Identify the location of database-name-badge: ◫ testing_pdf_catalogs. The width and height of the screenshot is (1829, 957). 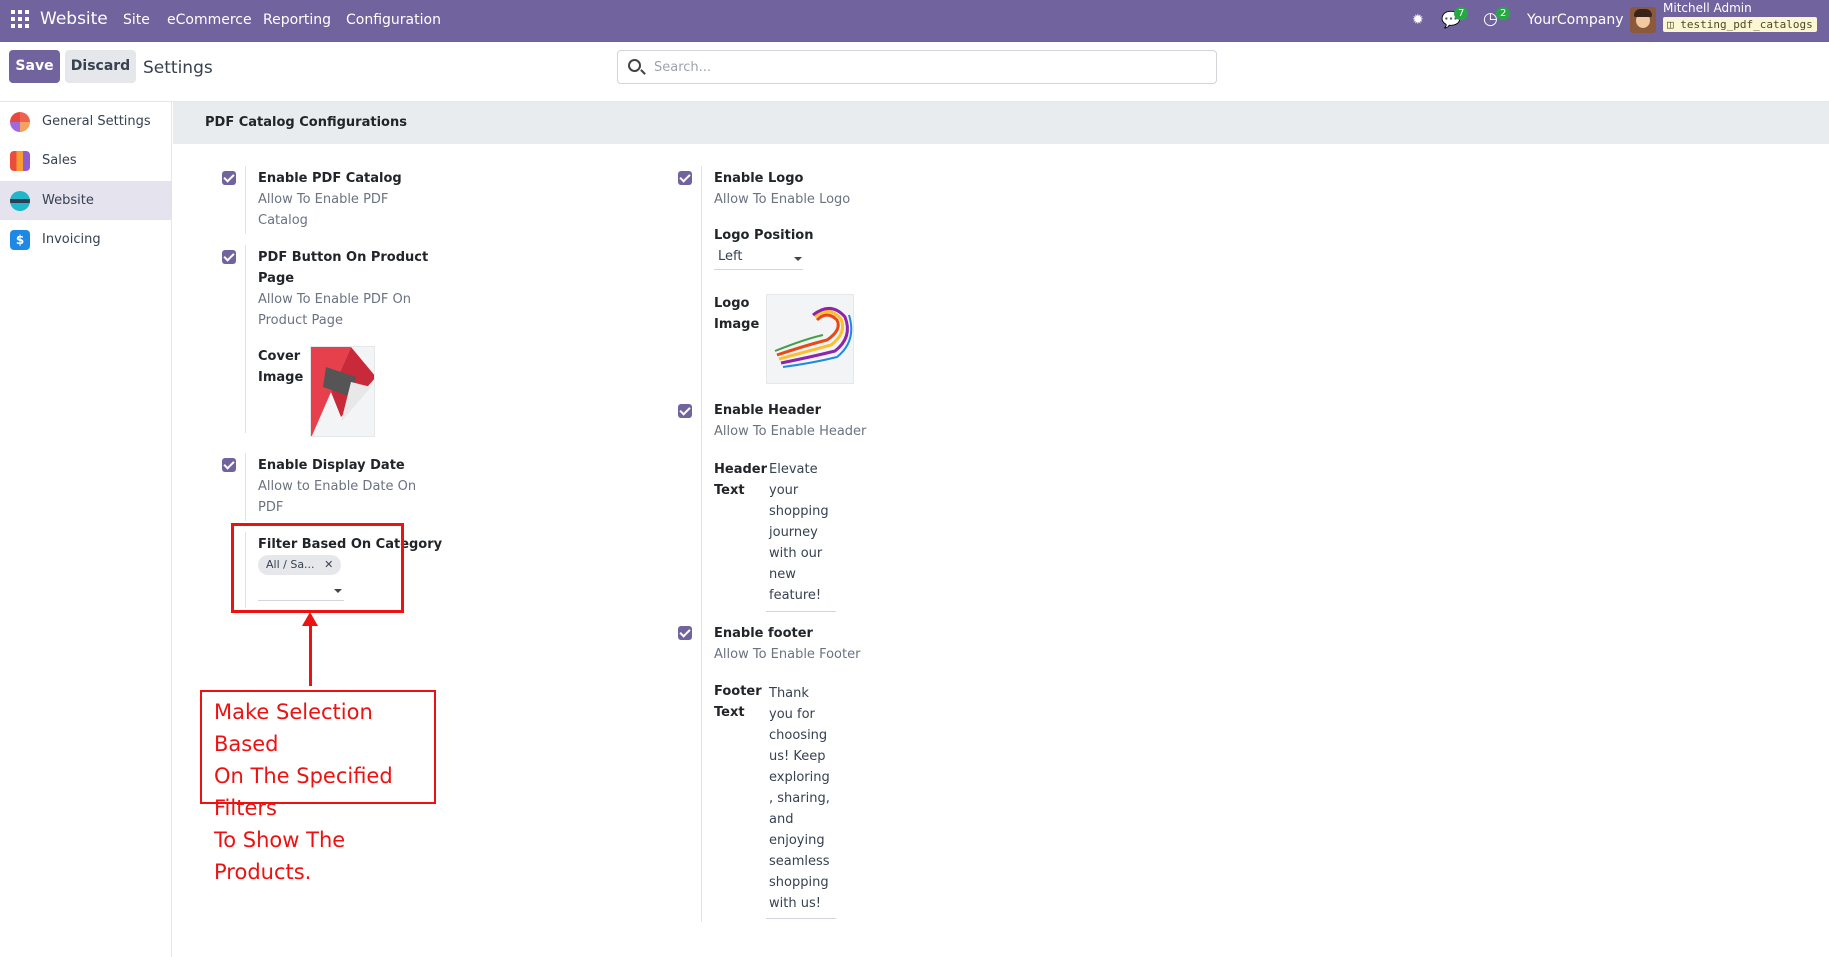
(1740, 24).